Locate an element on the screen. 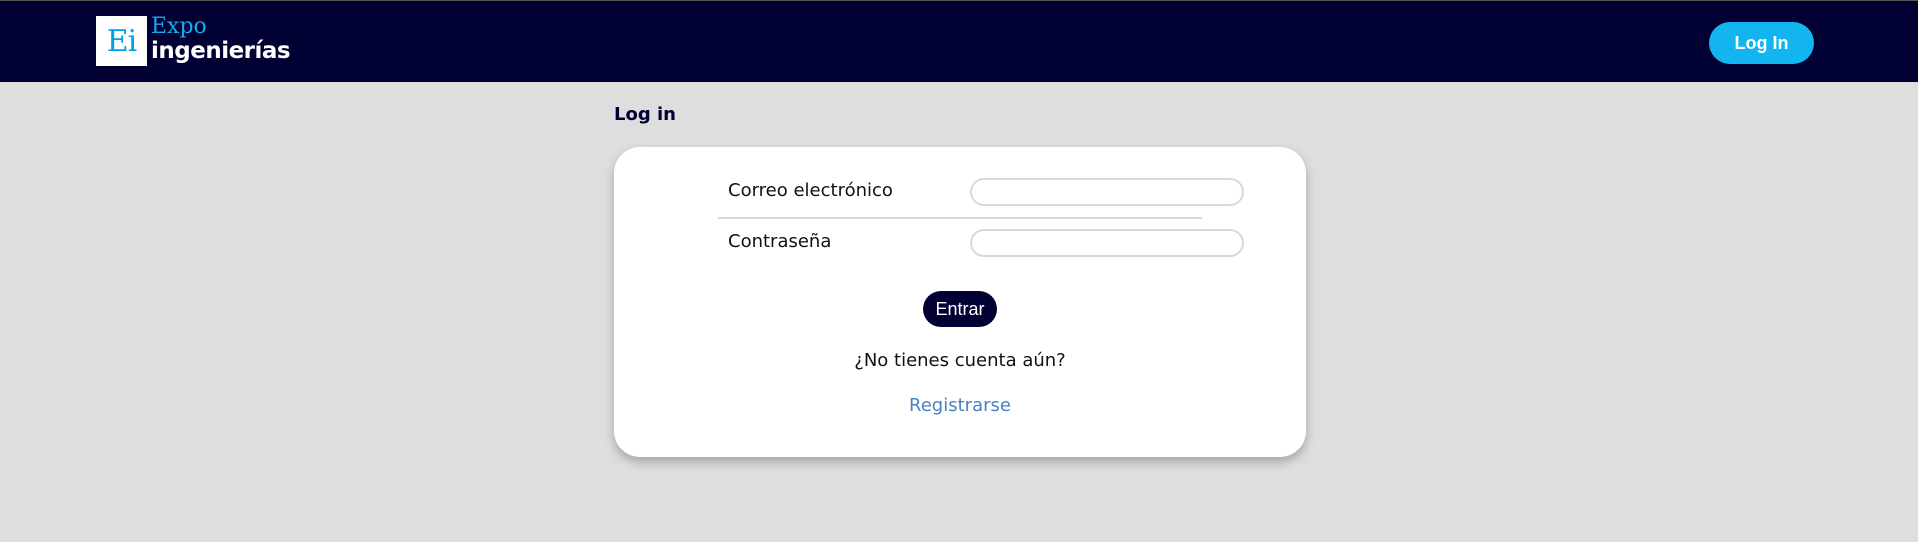 The width and height of the screenshot is (1918, 542). logo-mark-text: Ei is located at coordinates (121, 41).